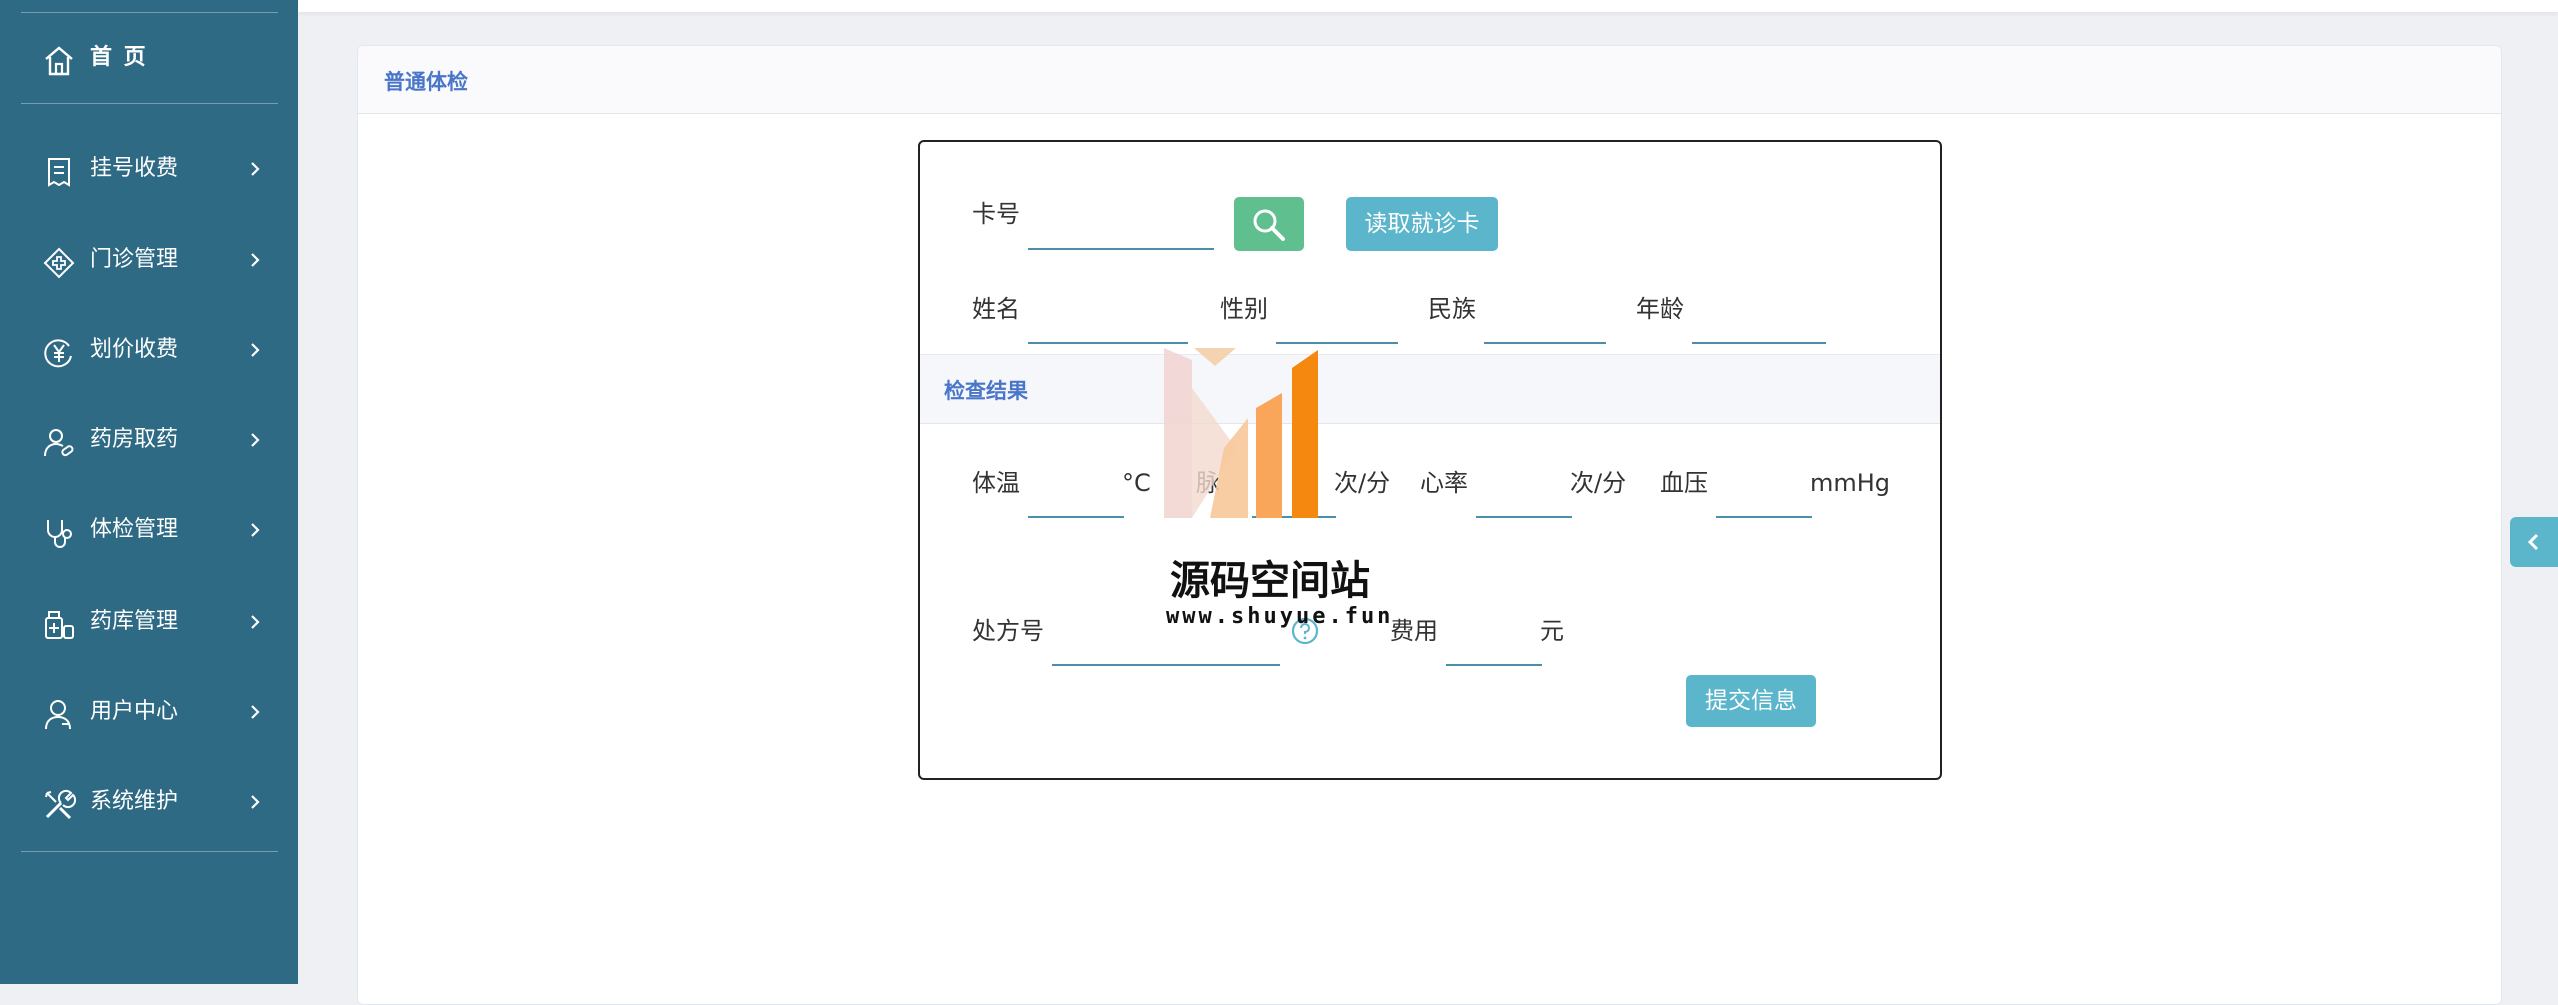 This screenshot has width=2558, height=1005. What do you see at coordinates (1136, 483) in the screenshot?
I see `temperature-unit: °C` at bounding box center [1136, 483].